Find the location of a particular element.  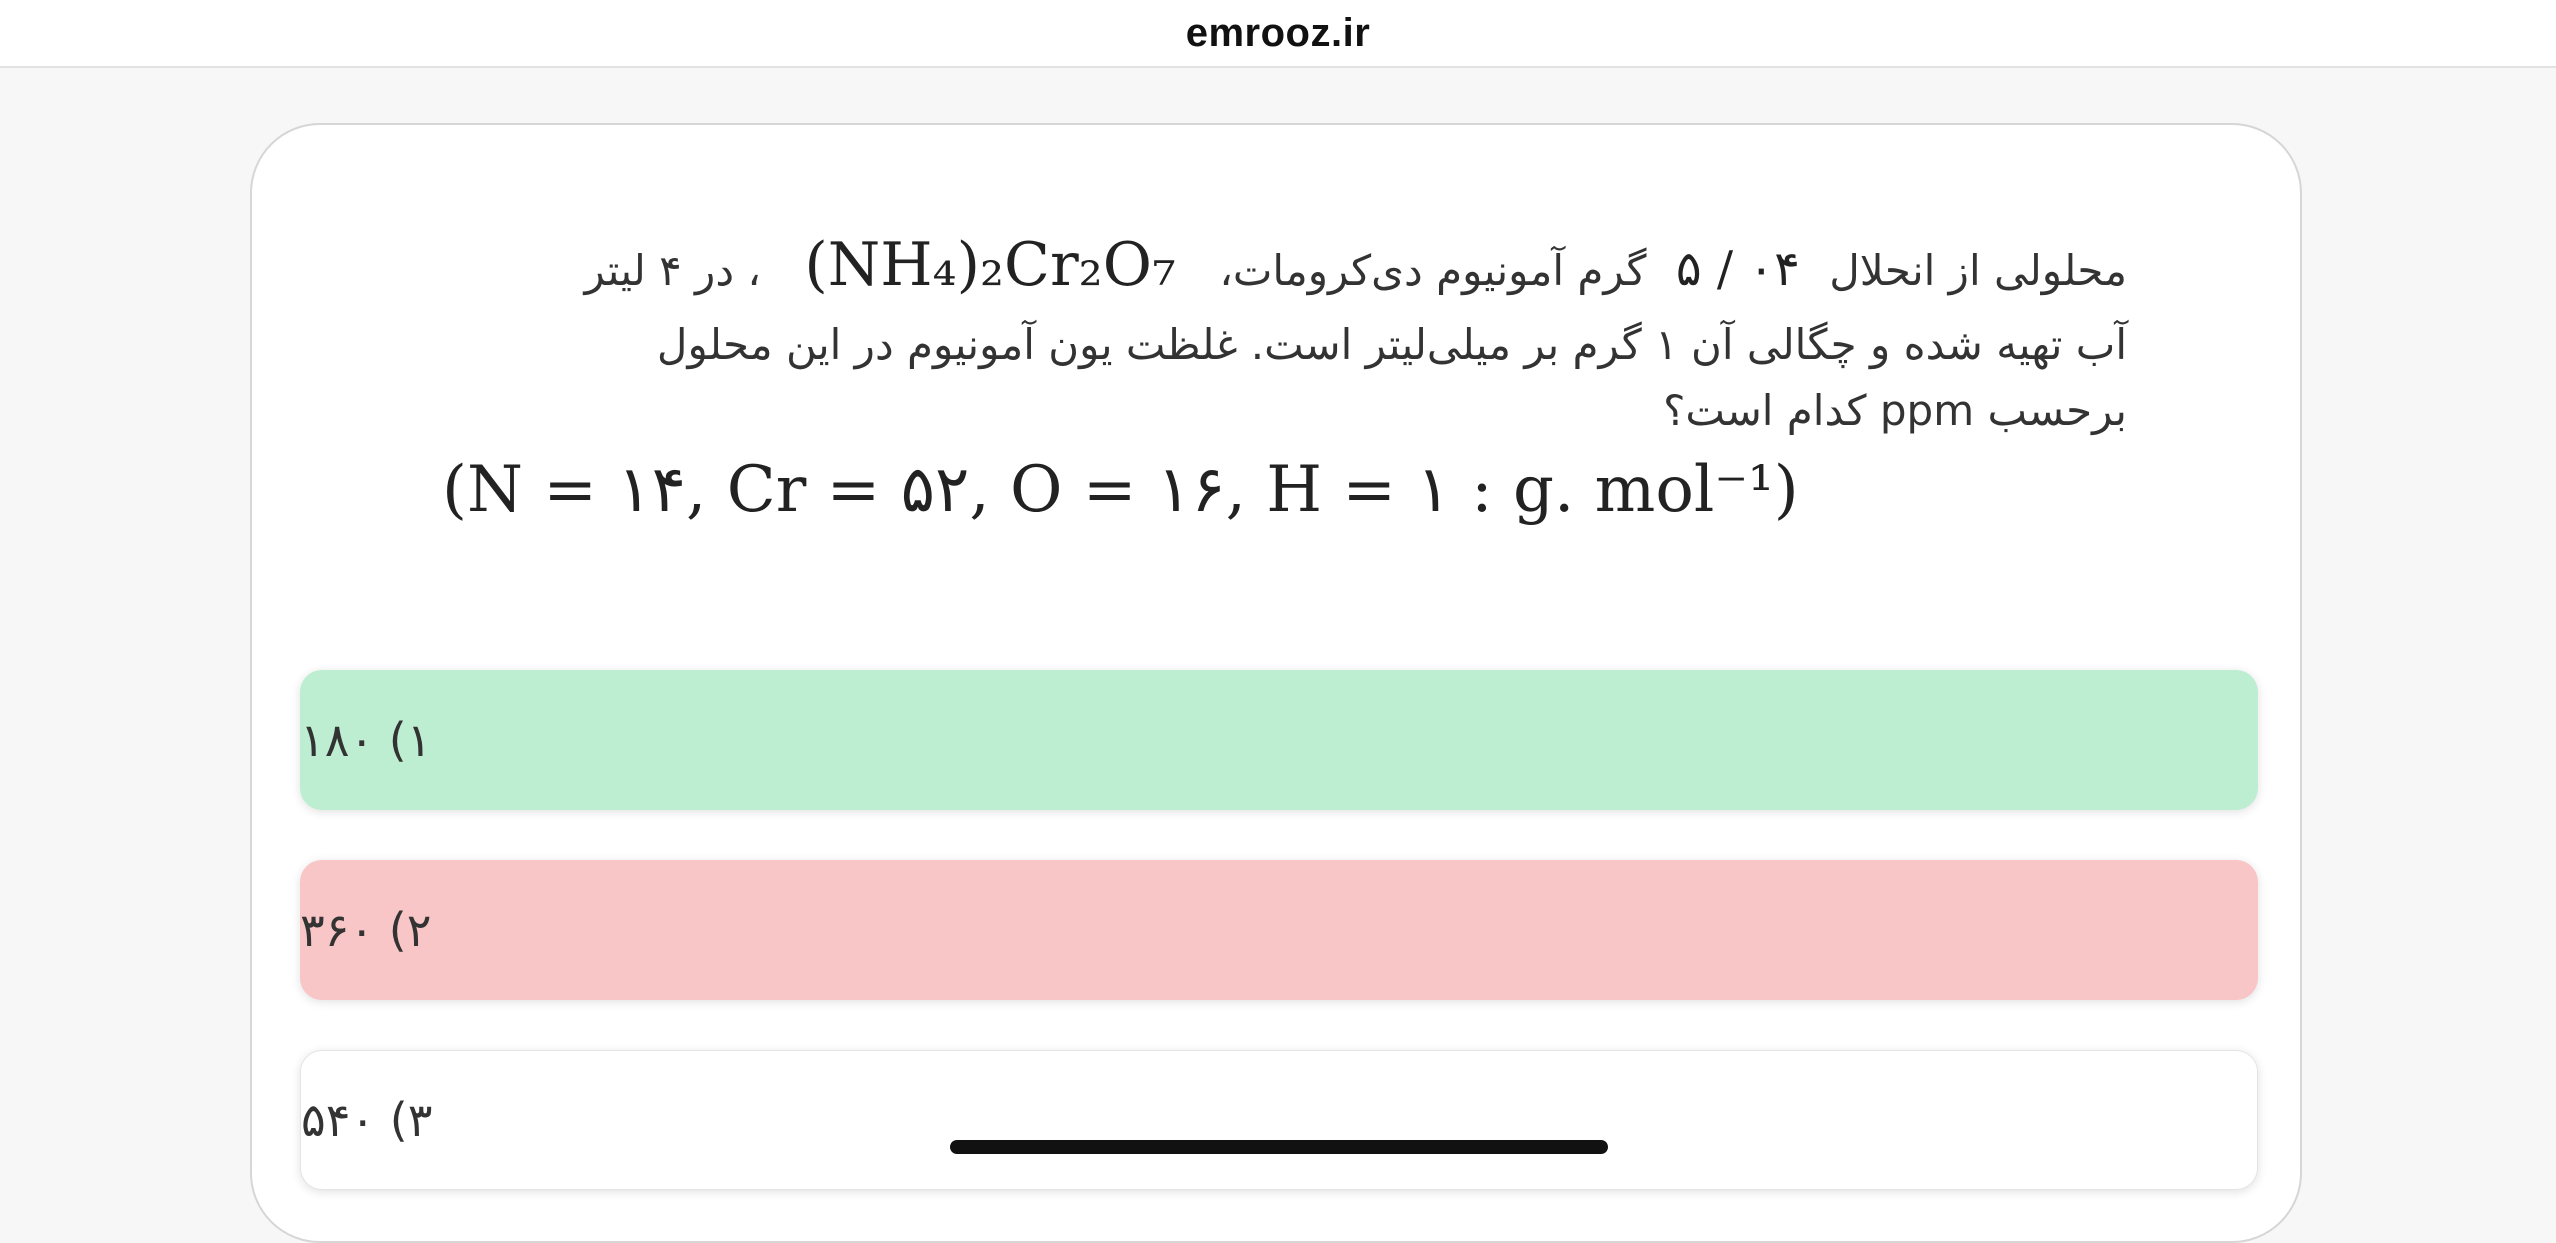

compound-name: گرم آمونیوم دی‌کرومات، is located at coordinates (1433, 270).